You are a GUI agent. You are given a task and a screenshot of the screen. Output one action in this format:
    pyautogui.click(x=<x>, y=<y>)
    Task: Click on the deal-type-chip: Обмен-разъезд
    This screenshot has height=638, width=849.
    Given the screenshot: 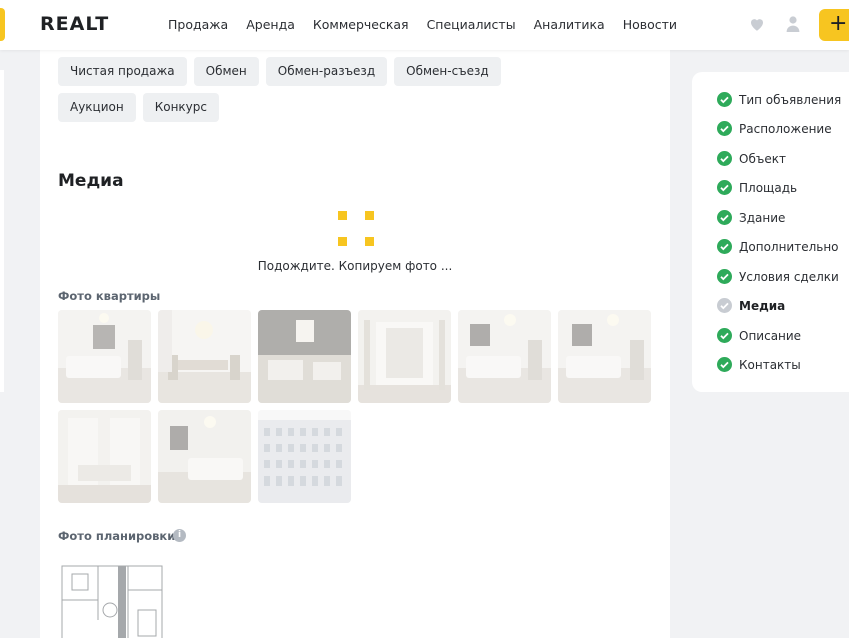 What is the action you would take?
    pyautogui.click(x=326, y=71)
    